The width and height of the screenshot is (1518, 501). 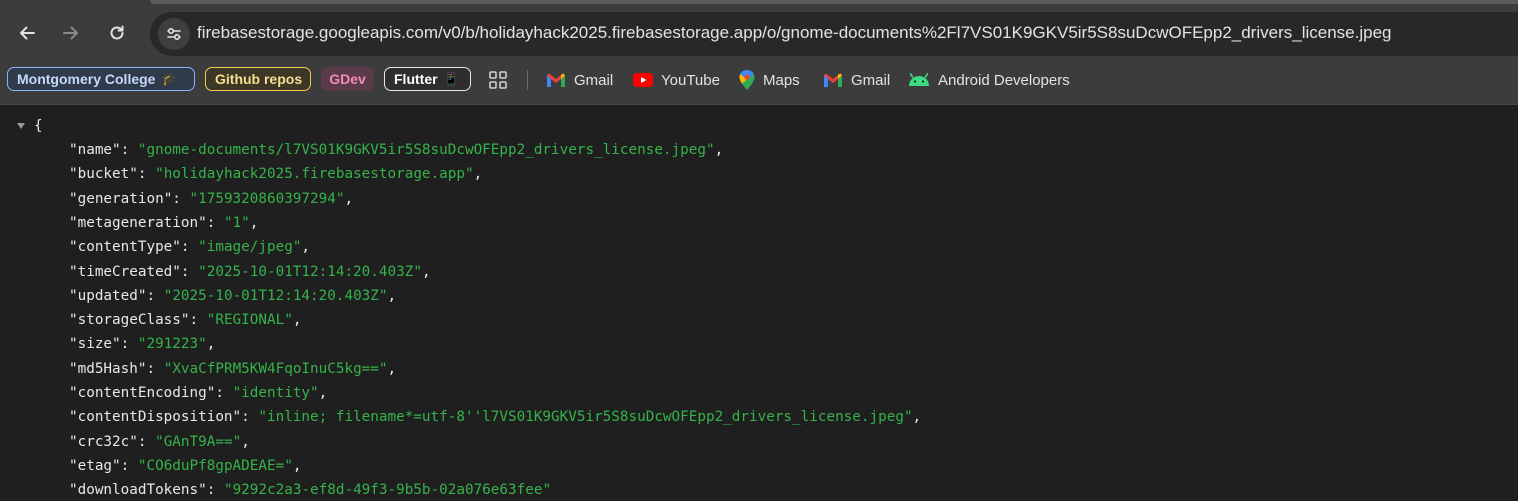 I want to click on bookmark-label: Montgomery College, so click(x=86, y=79).